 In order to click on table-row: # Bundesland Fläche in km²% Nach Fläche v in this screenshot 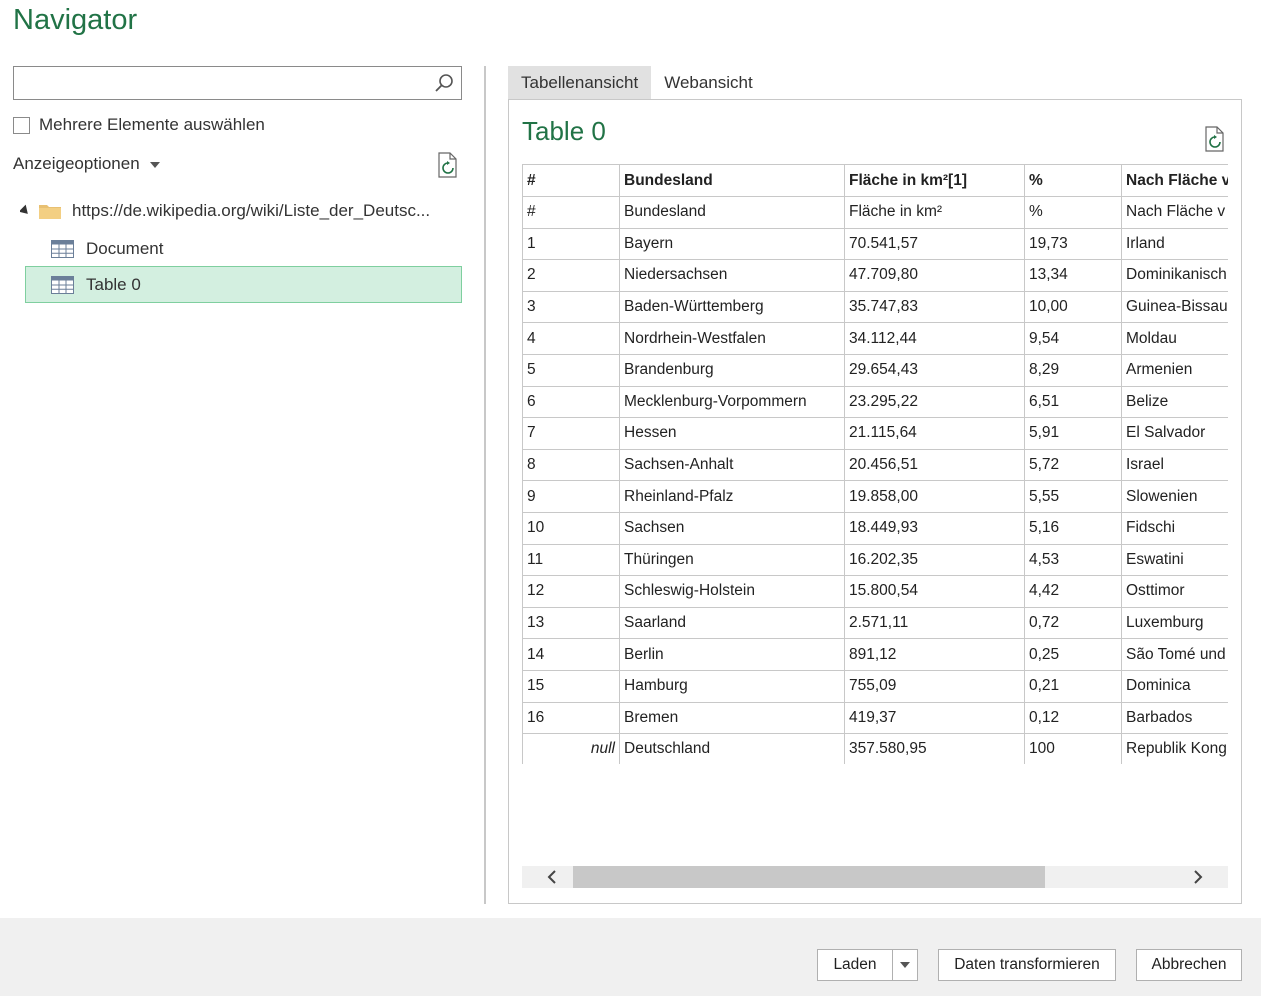, I will do `click(875, 212)`.